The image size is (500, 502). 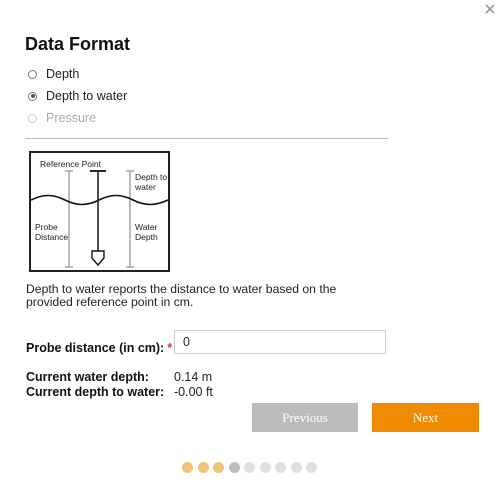 What do you see at coordinates (95, 392) in the screenshot?
I see `current-depth-to-water-label: Current depth to water:` at bounding box center [95, 392].